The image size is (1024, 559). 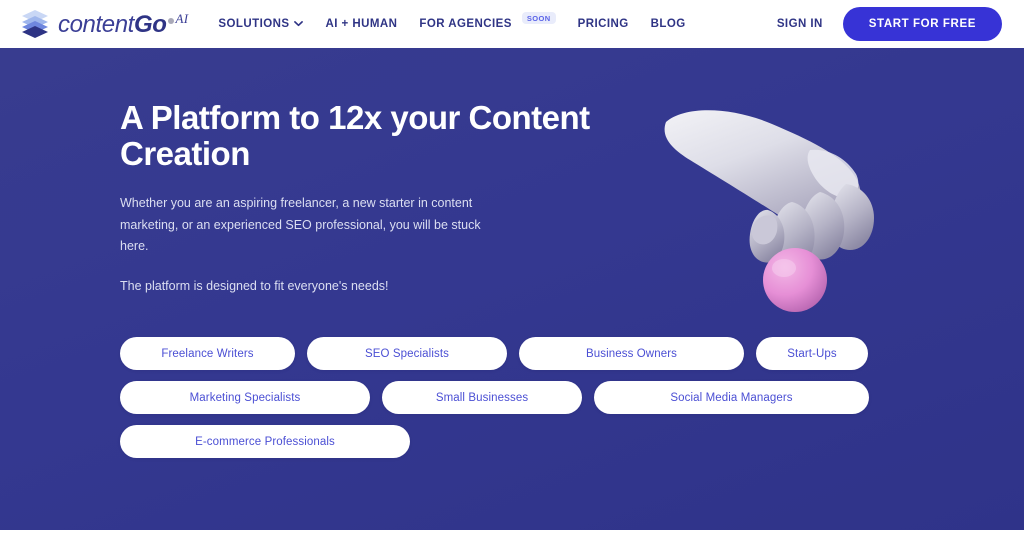 What do you see at coordinates (922, 24) in the screenshot?
I see `start-for-free-button: START FOR FREE` at bounding box center [922, 24].